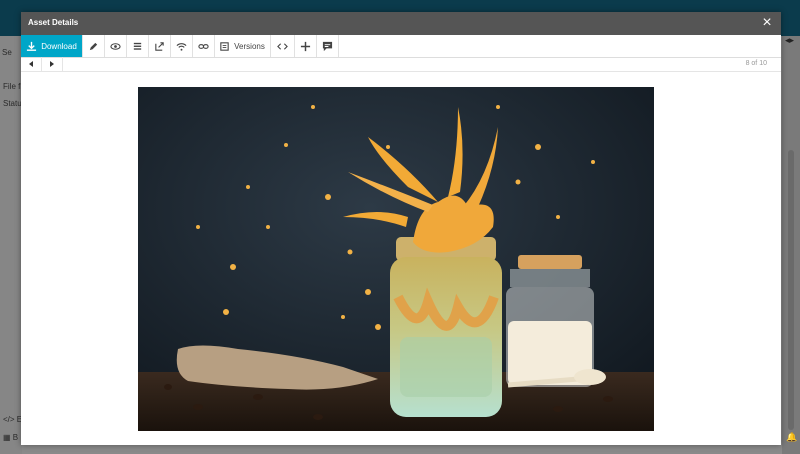  I want to click on bg-grid-label: ▦ B, so click(11, 437).